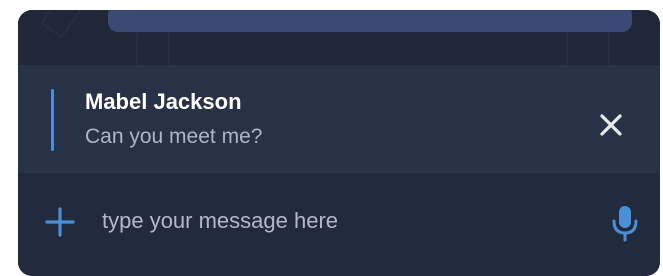 Image resolution: width=663 pixels, height=276 pixels. What do you see at coordinates (52, 120) in the screenshot?
I see `reply-accent-bar` at bounding box center [52, 120].